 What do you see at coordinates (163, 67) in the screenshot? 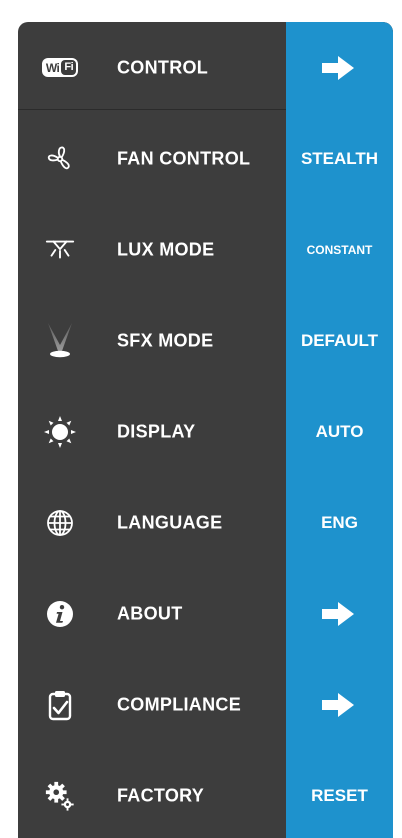
I see `menu-label-control: CONTROL` at bounding box center [163, 67].